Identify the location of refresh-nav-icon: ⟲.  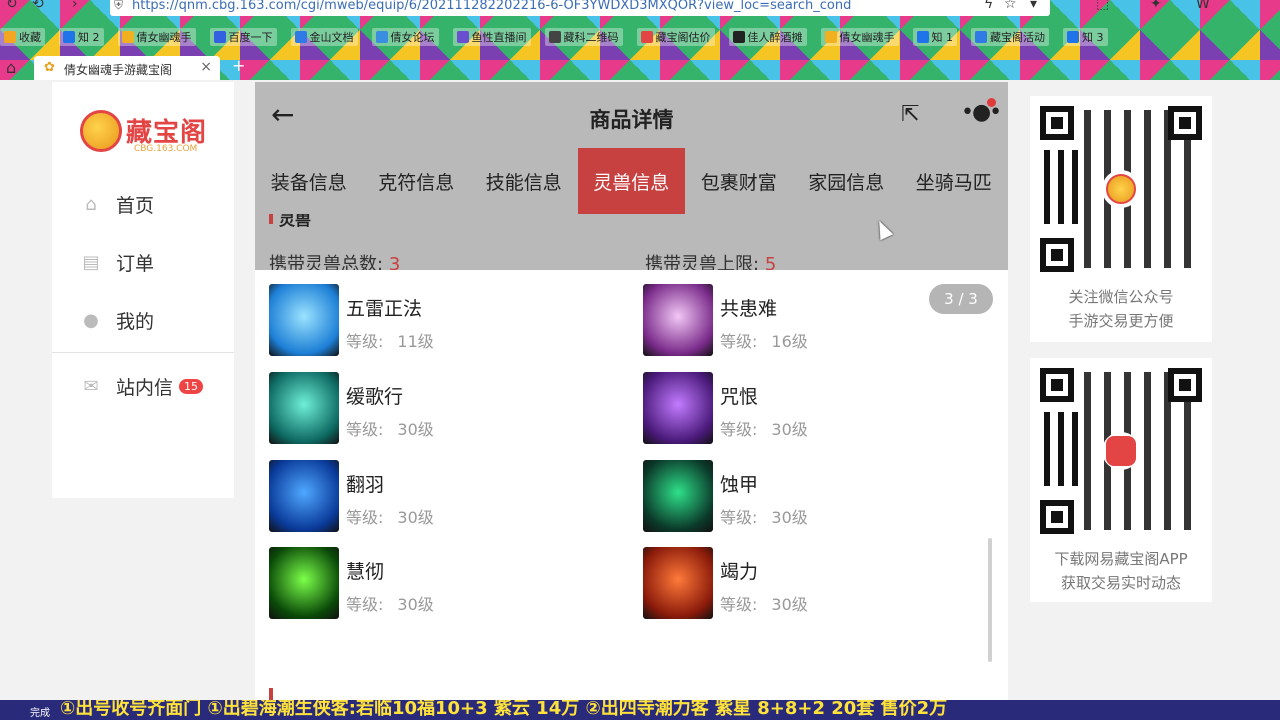
(38, 6).